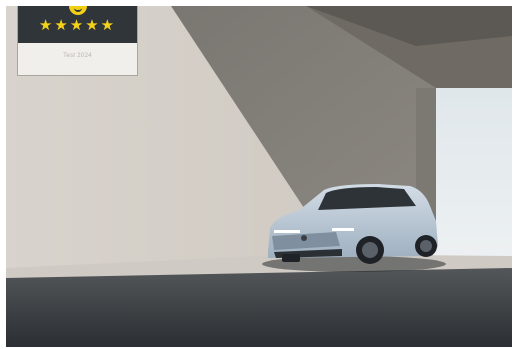  I want to click on rating-logo-icon, so click(77, 10).